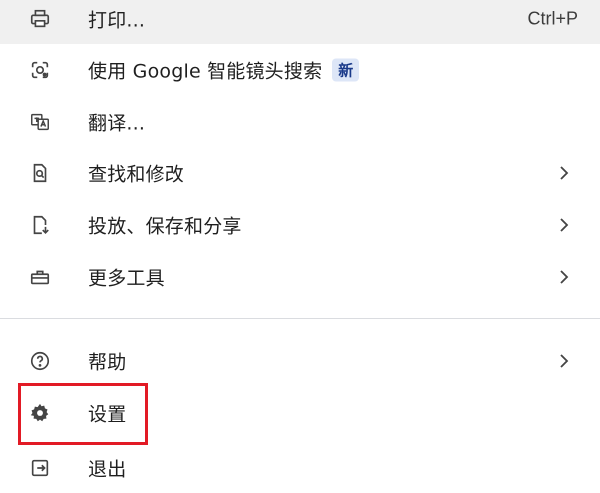 Image resolution: width=600 pixels, height=493 pixels. What do you see at coordinates (300, 22) in the screenshot?
I see `menu-item-print: 打印... Ctrl+P` at bounding box center [300, 22].